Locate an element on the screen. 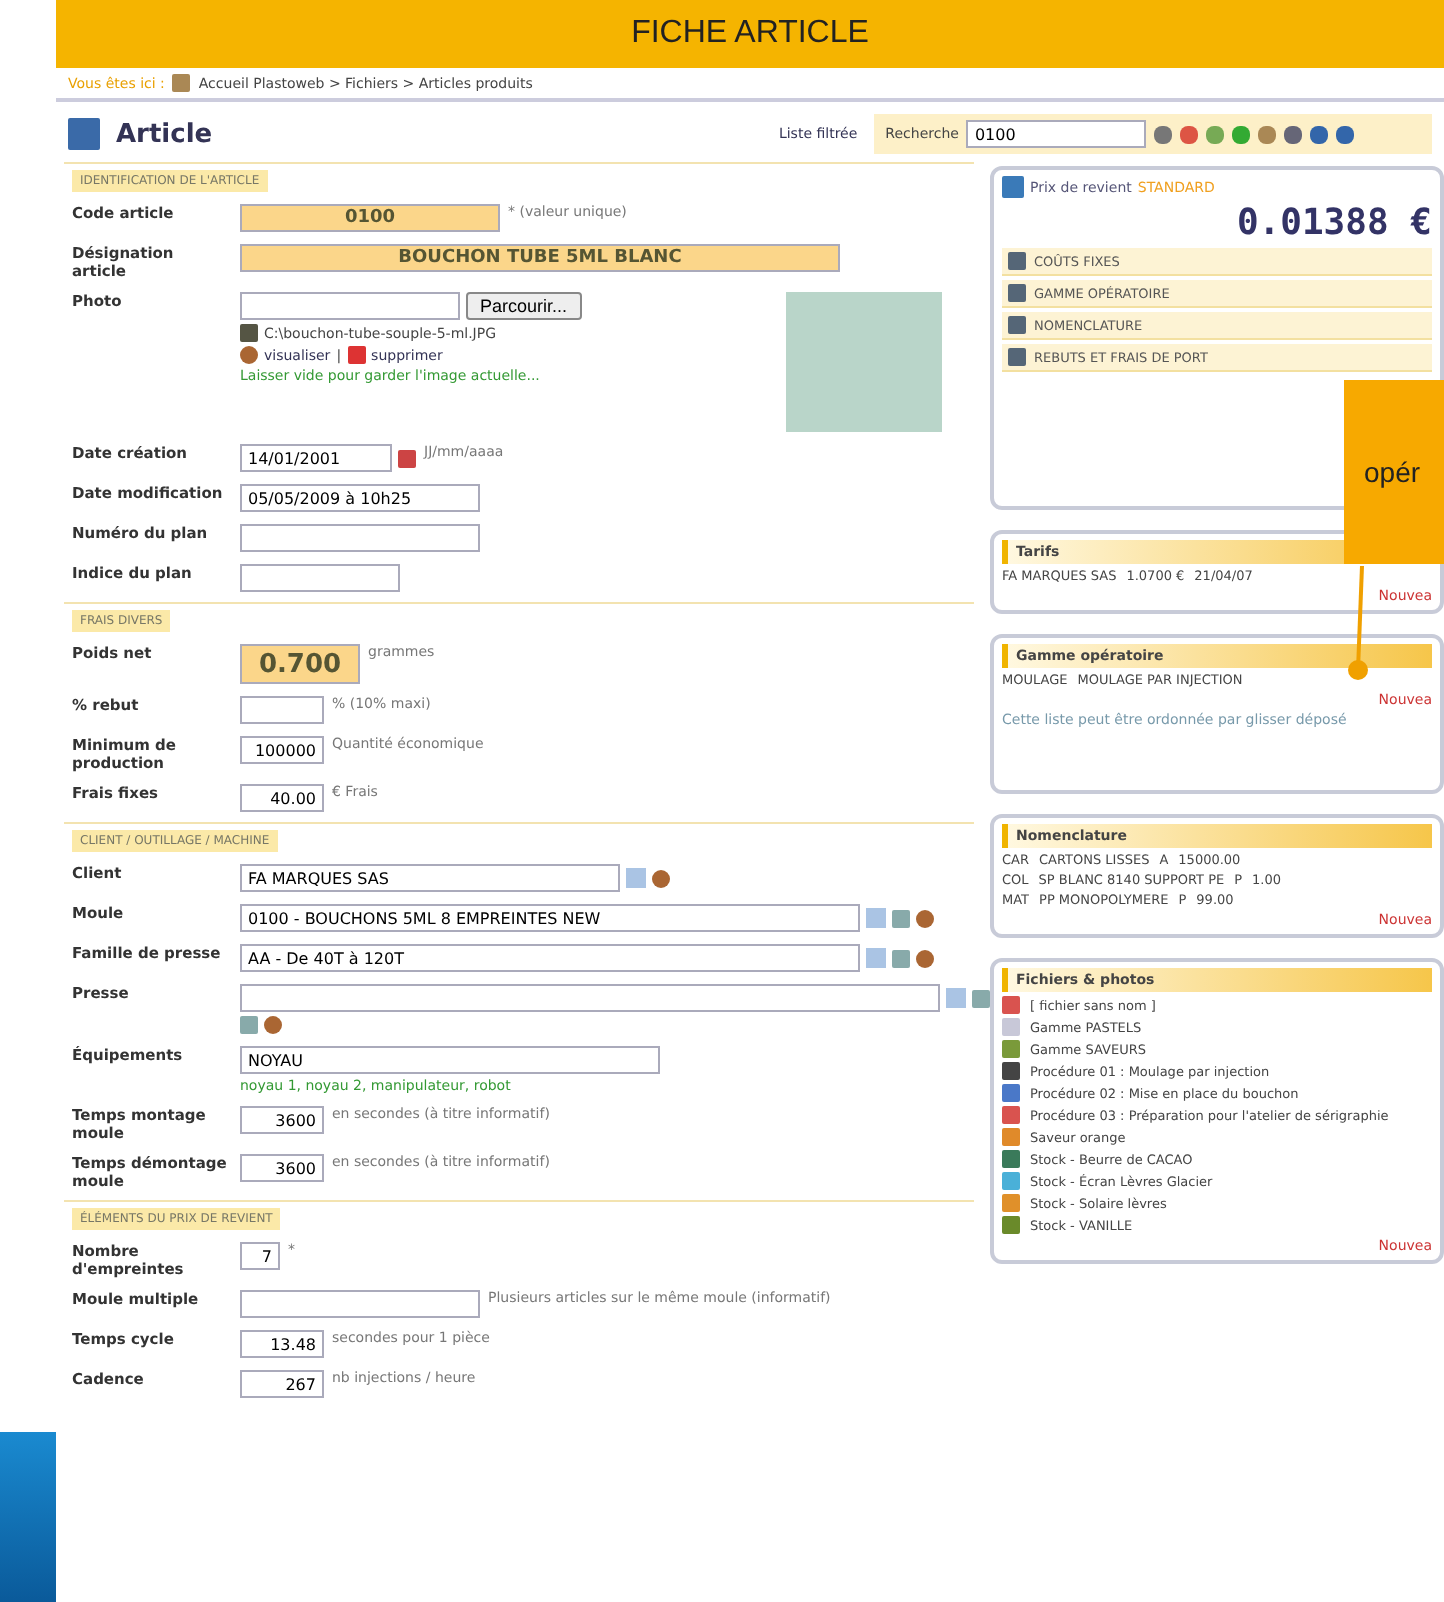 Image resolution: width=1444 pixels, height=1602 pixels. input-field: 7 is located at coordinates (260, 1256).